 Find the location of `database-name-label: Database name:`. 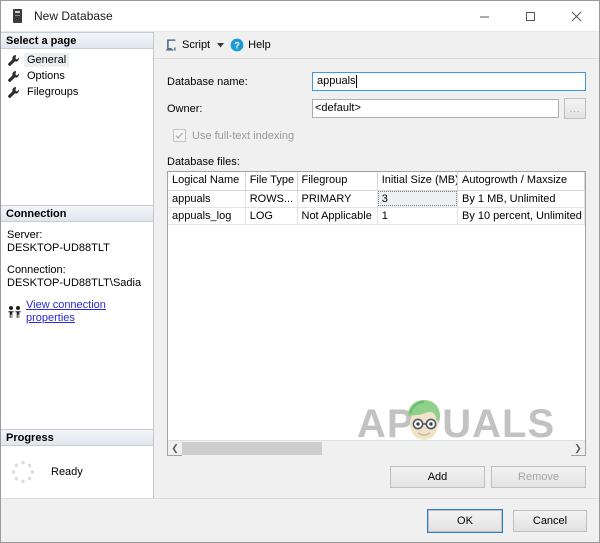

database-name-label: Database name: is located at coordinates (207, 81).